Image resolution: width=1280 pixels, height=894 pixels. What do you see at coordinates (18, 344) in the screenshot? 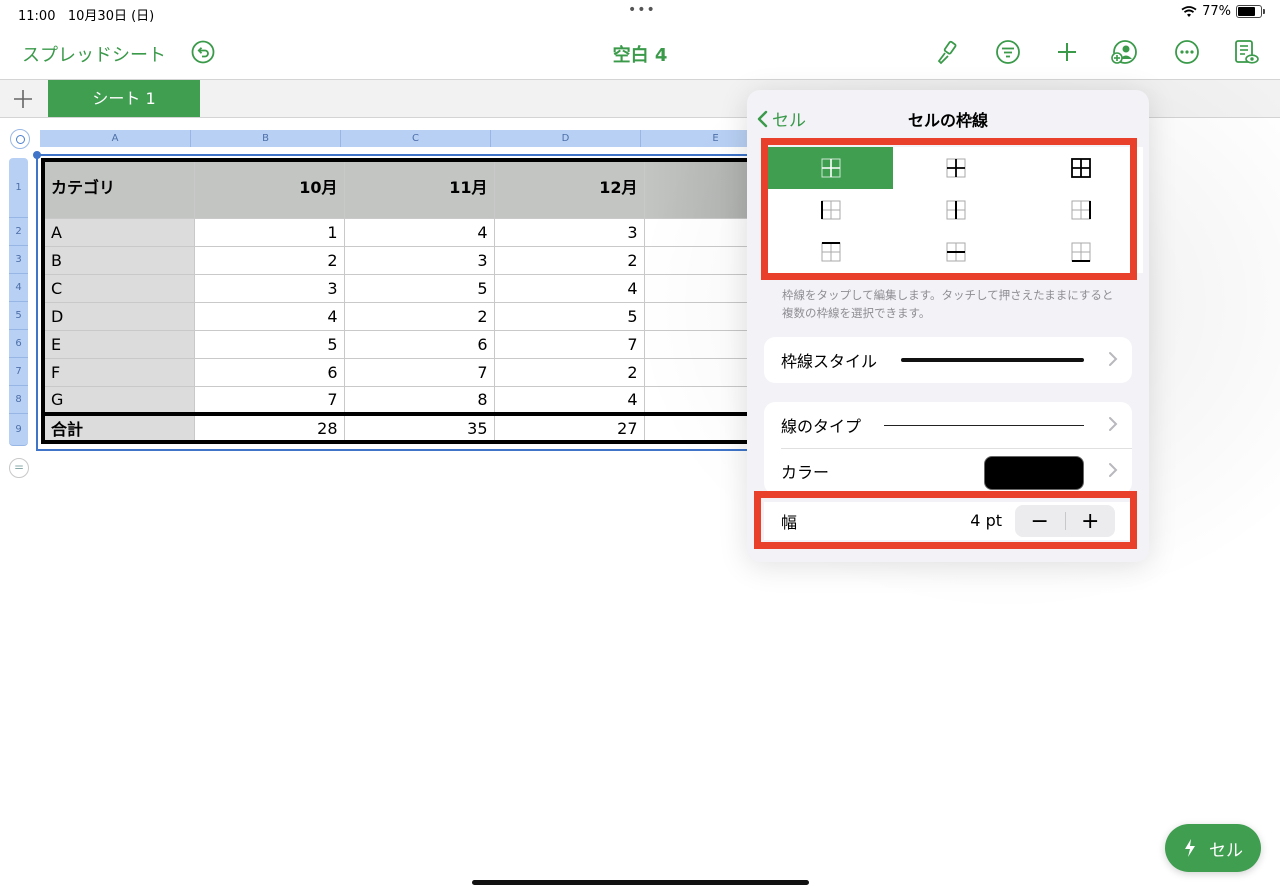
I see `row-header: 6` at bounding box center [18, 344].